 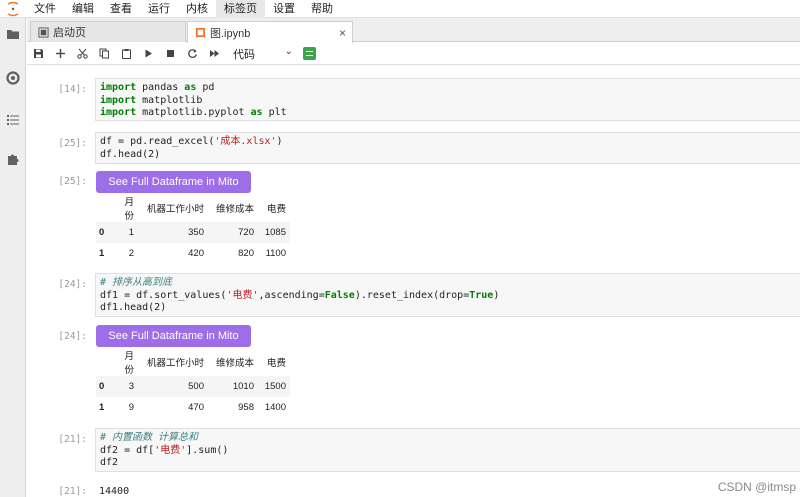 What do you see at coordinates (205, 87) in the screenshot?
I see `code-token: pd` at bounding box center [205, 87].